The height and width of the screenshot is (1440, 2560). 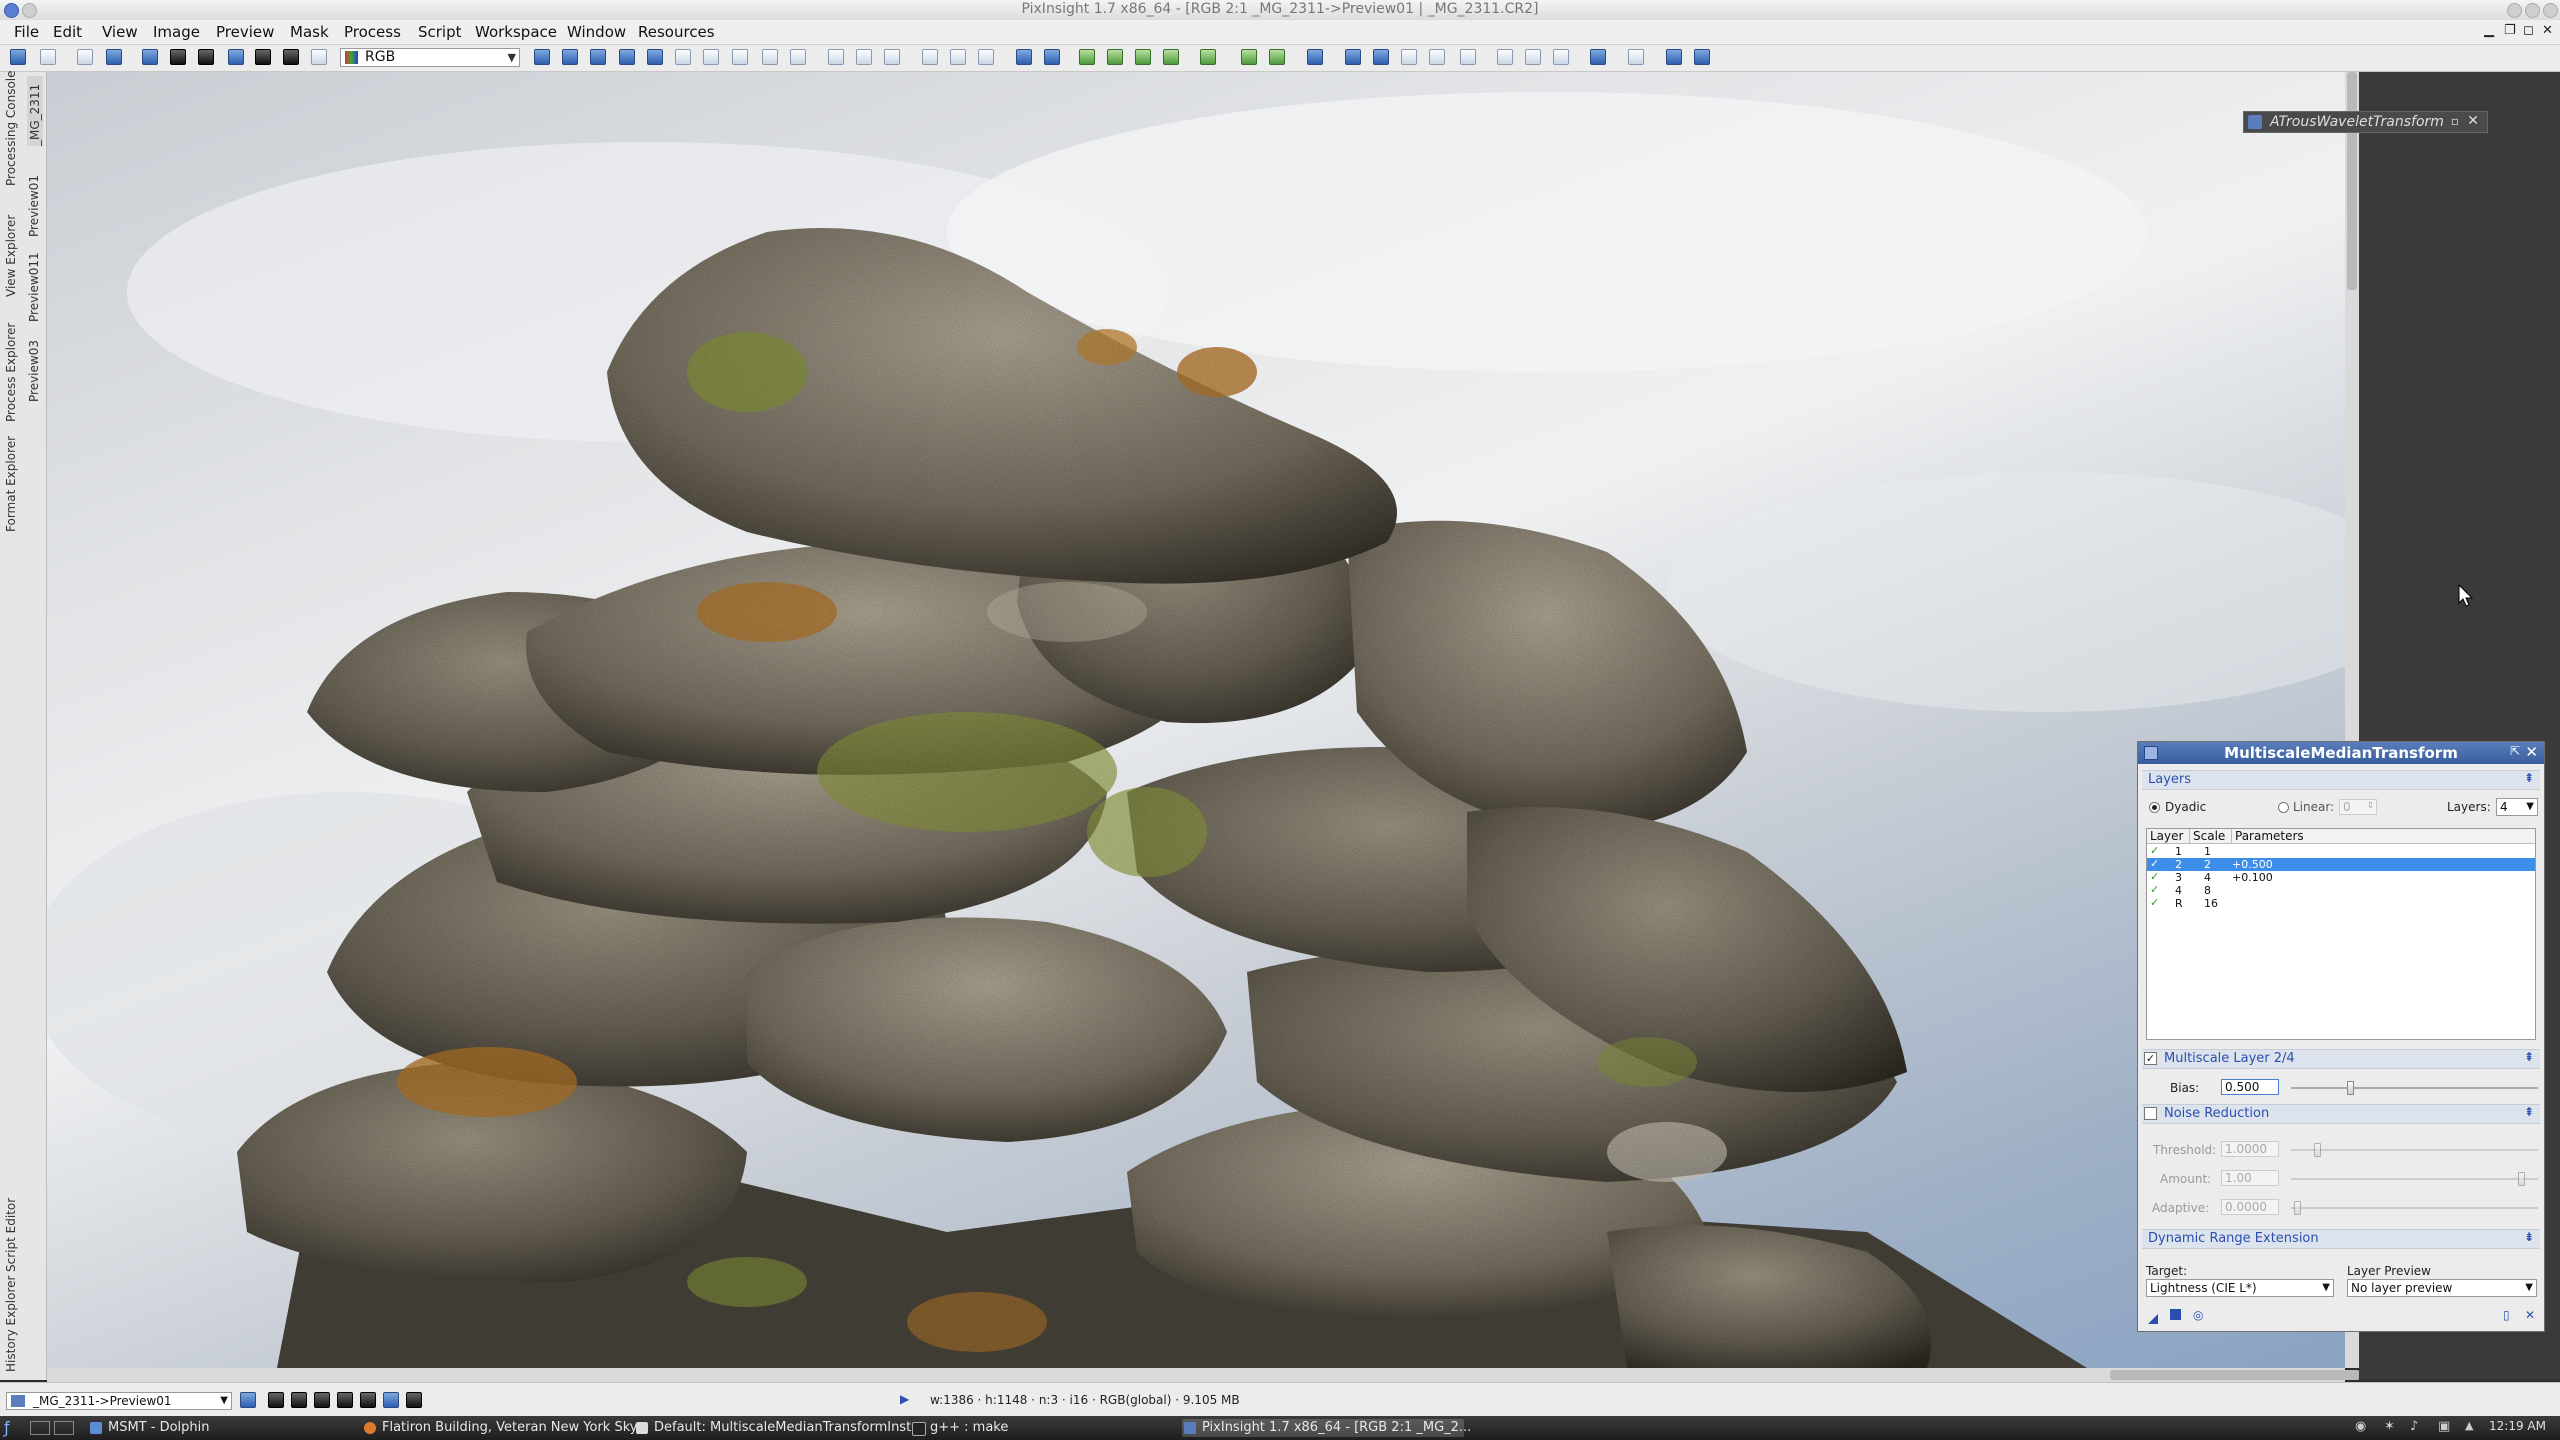 I want to click on clock: 12:19 AM, so click(x=2517, y=1426).